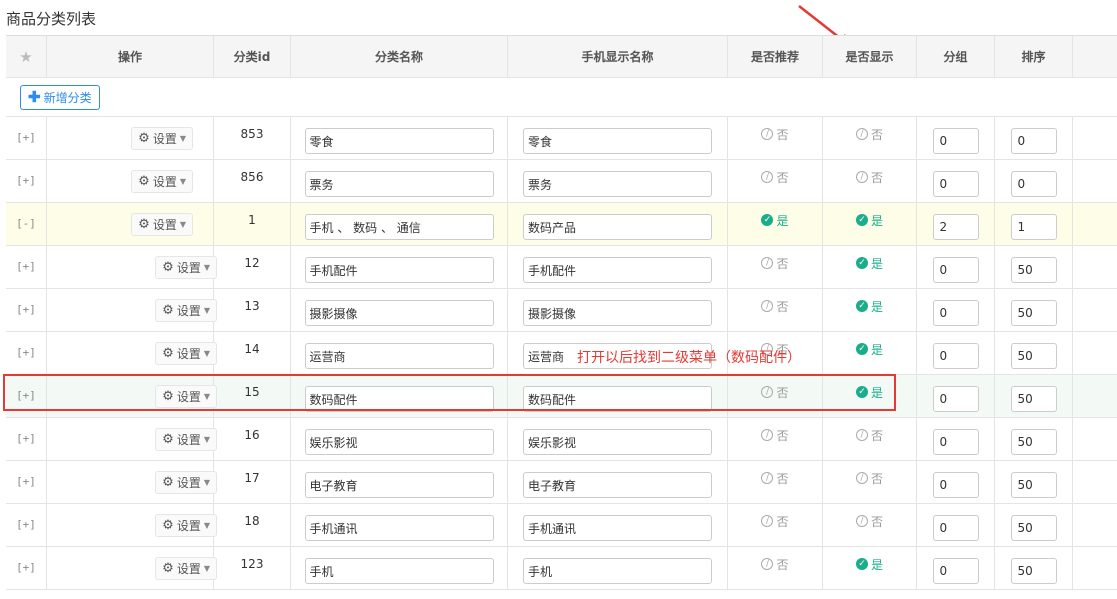 The height and width of the screenshot is (599, 1117). What do you see at coordinates (252, 138) in the screenshot?
I see `id-cell: 853` at bounding box center [252, 138].